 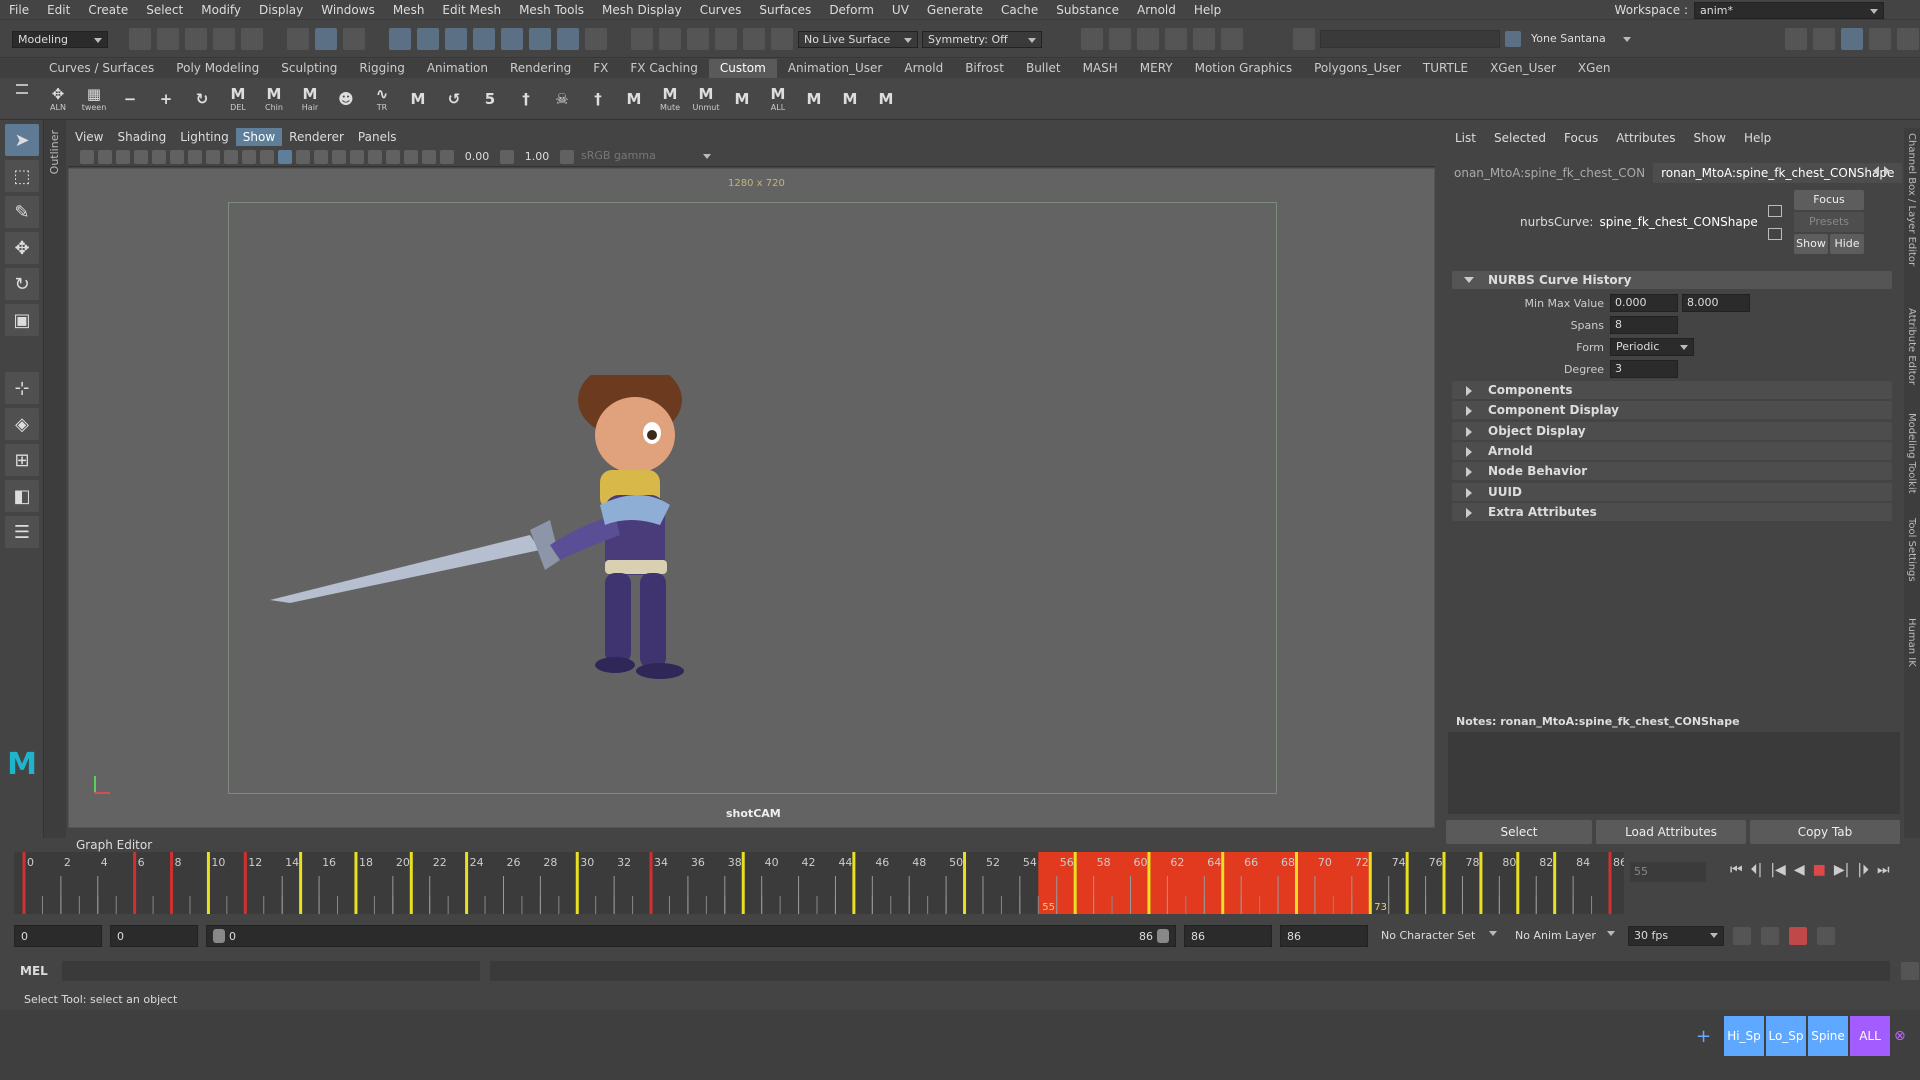 I want to click on input-ops-icon, so click(x=670, y=39).